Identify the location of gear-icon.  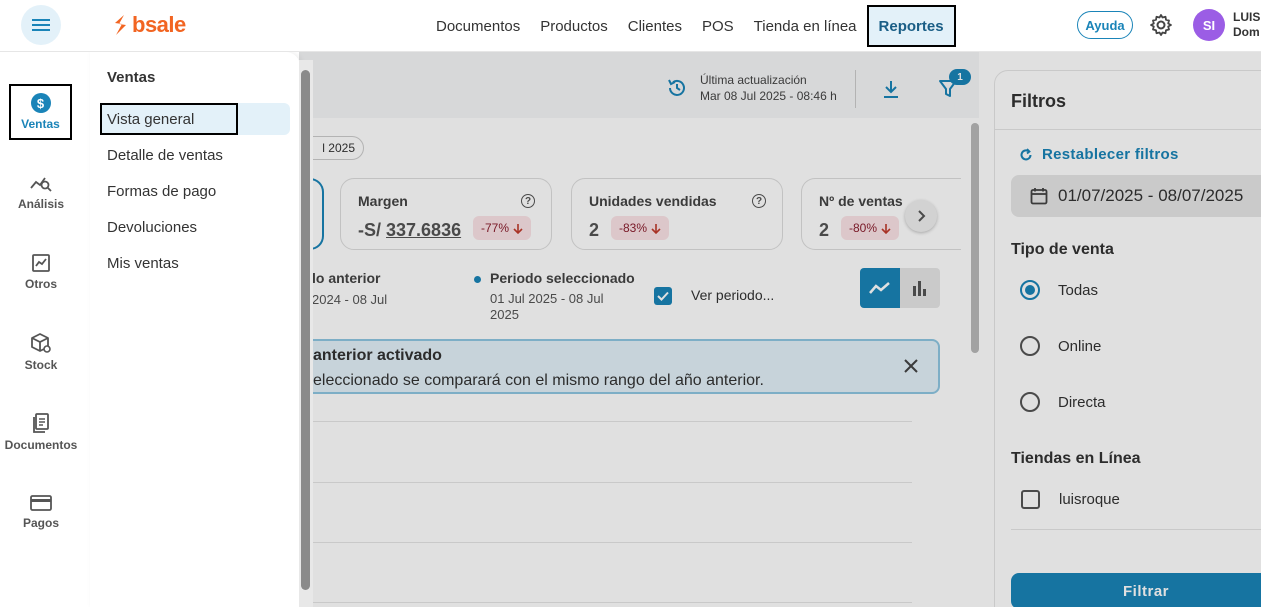
(1161, 25).